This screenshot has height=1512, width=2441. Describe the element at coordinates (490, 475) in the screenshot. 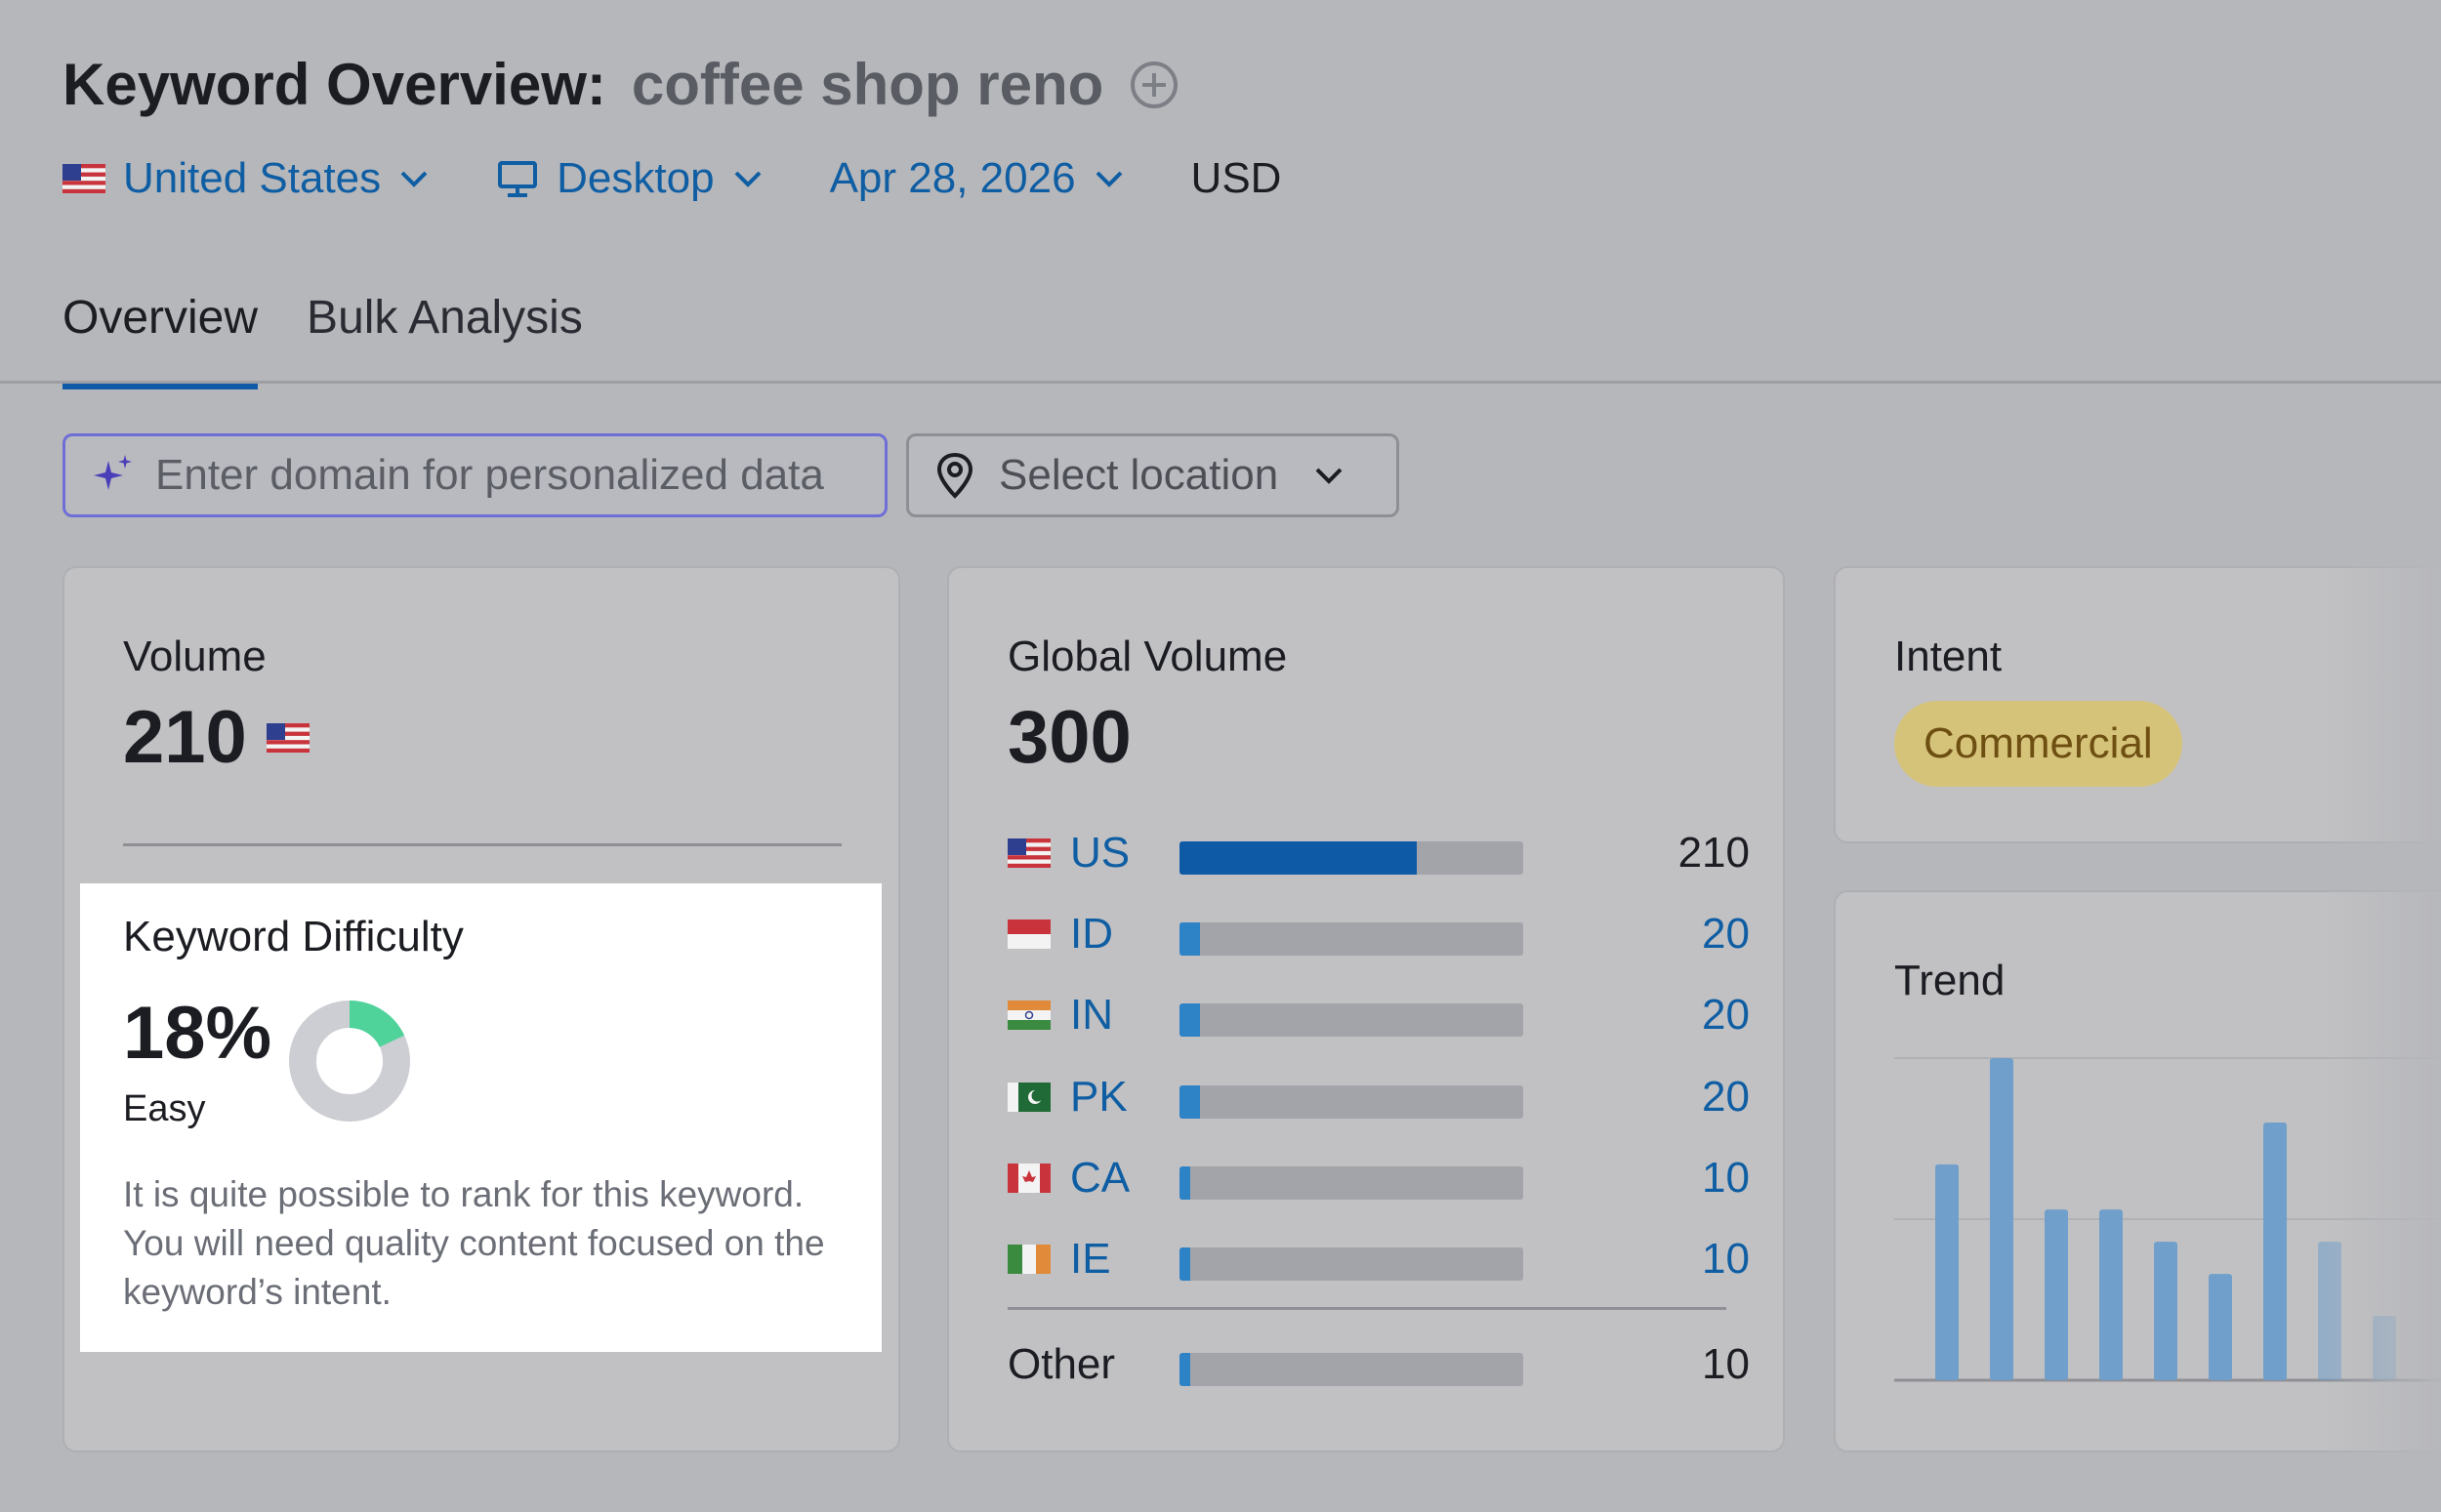

I see `domain-input-placeholder: Enter domain for personalized data` at that location.